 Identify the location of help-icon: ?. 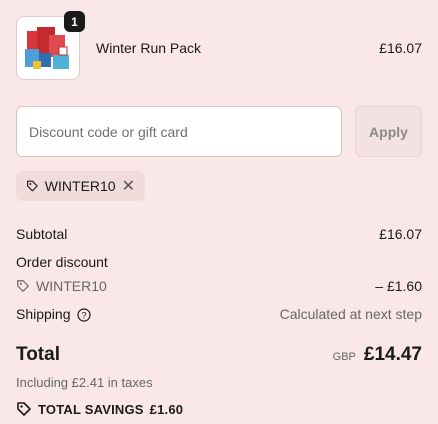
(83, 315).